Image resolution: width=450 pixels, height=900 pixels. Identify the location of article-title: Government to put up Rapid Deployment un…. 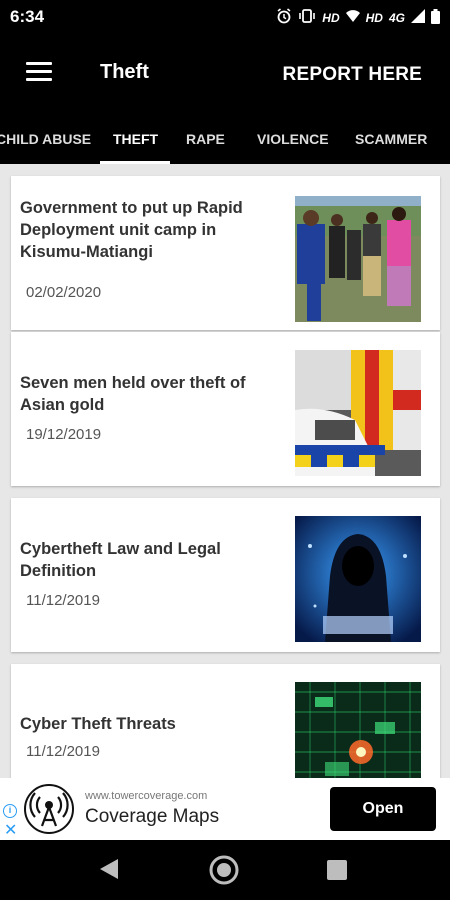
(131, 230).